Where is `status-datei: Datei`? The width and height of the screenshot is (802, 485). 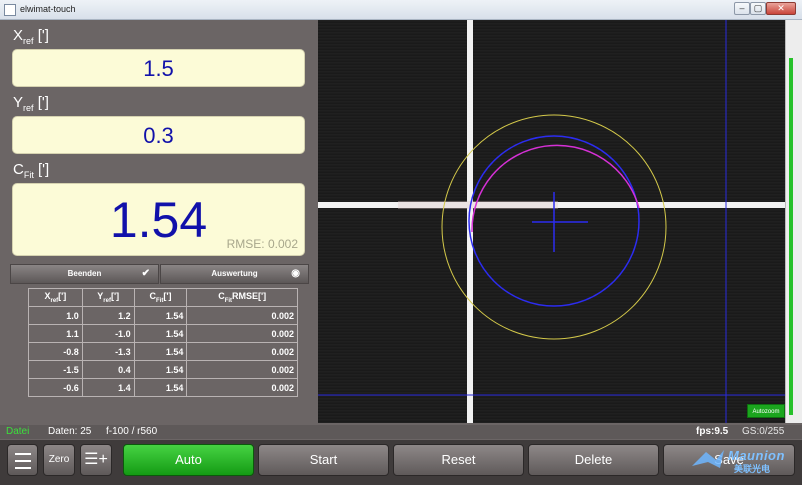 status-datei: Datei is located at coordinates (17, 432).